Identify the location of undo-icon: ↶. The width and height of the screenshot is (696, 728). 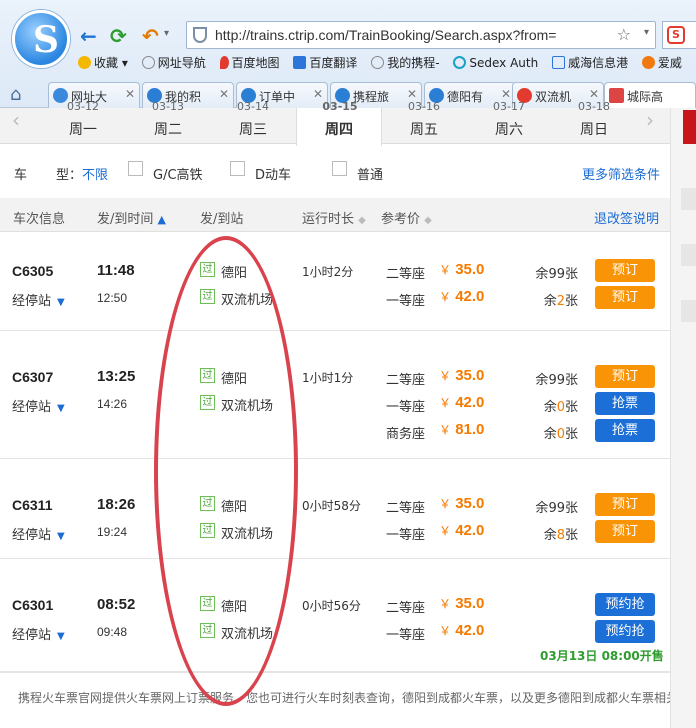
(150, 36).